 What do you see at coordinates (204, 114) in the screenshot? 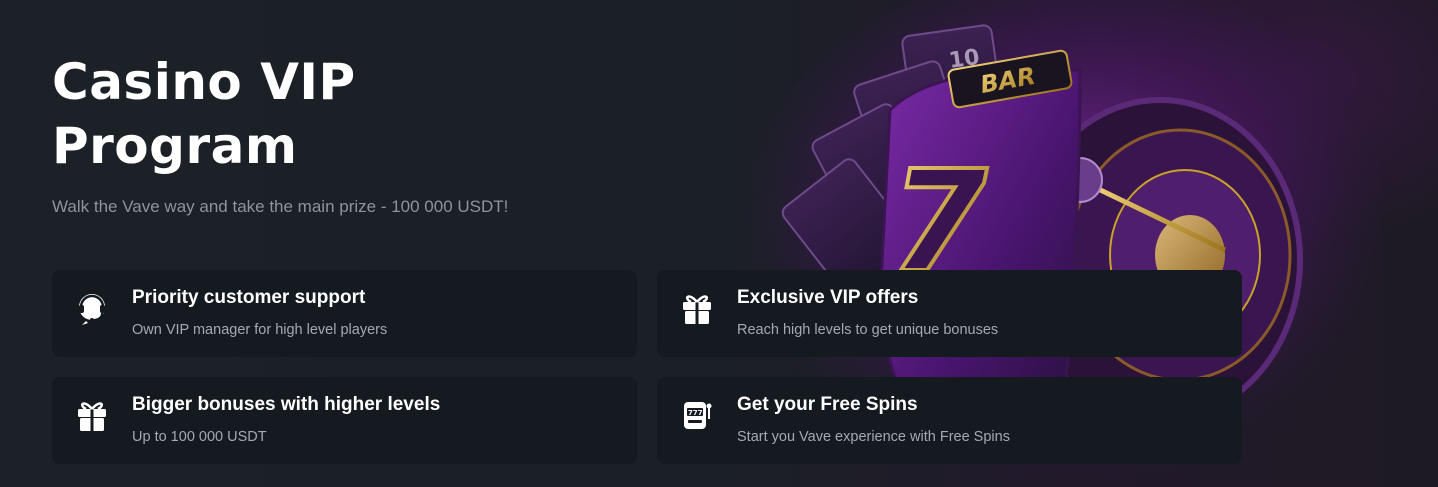
I see `page-title: Casino VIP Program` at bounding box center [204, 114].